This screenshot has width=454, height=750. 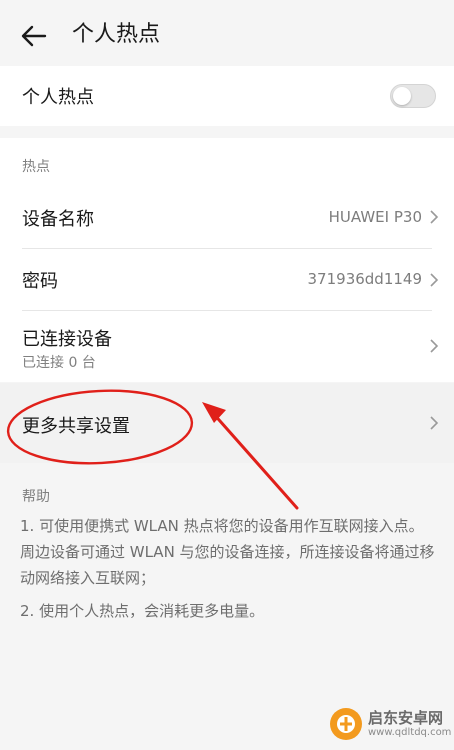 What do you see at coordinates (59, 363) in the screenshot?
I see `connected-devices-count: 已连接 0 台` at bounding box center [59, 363].